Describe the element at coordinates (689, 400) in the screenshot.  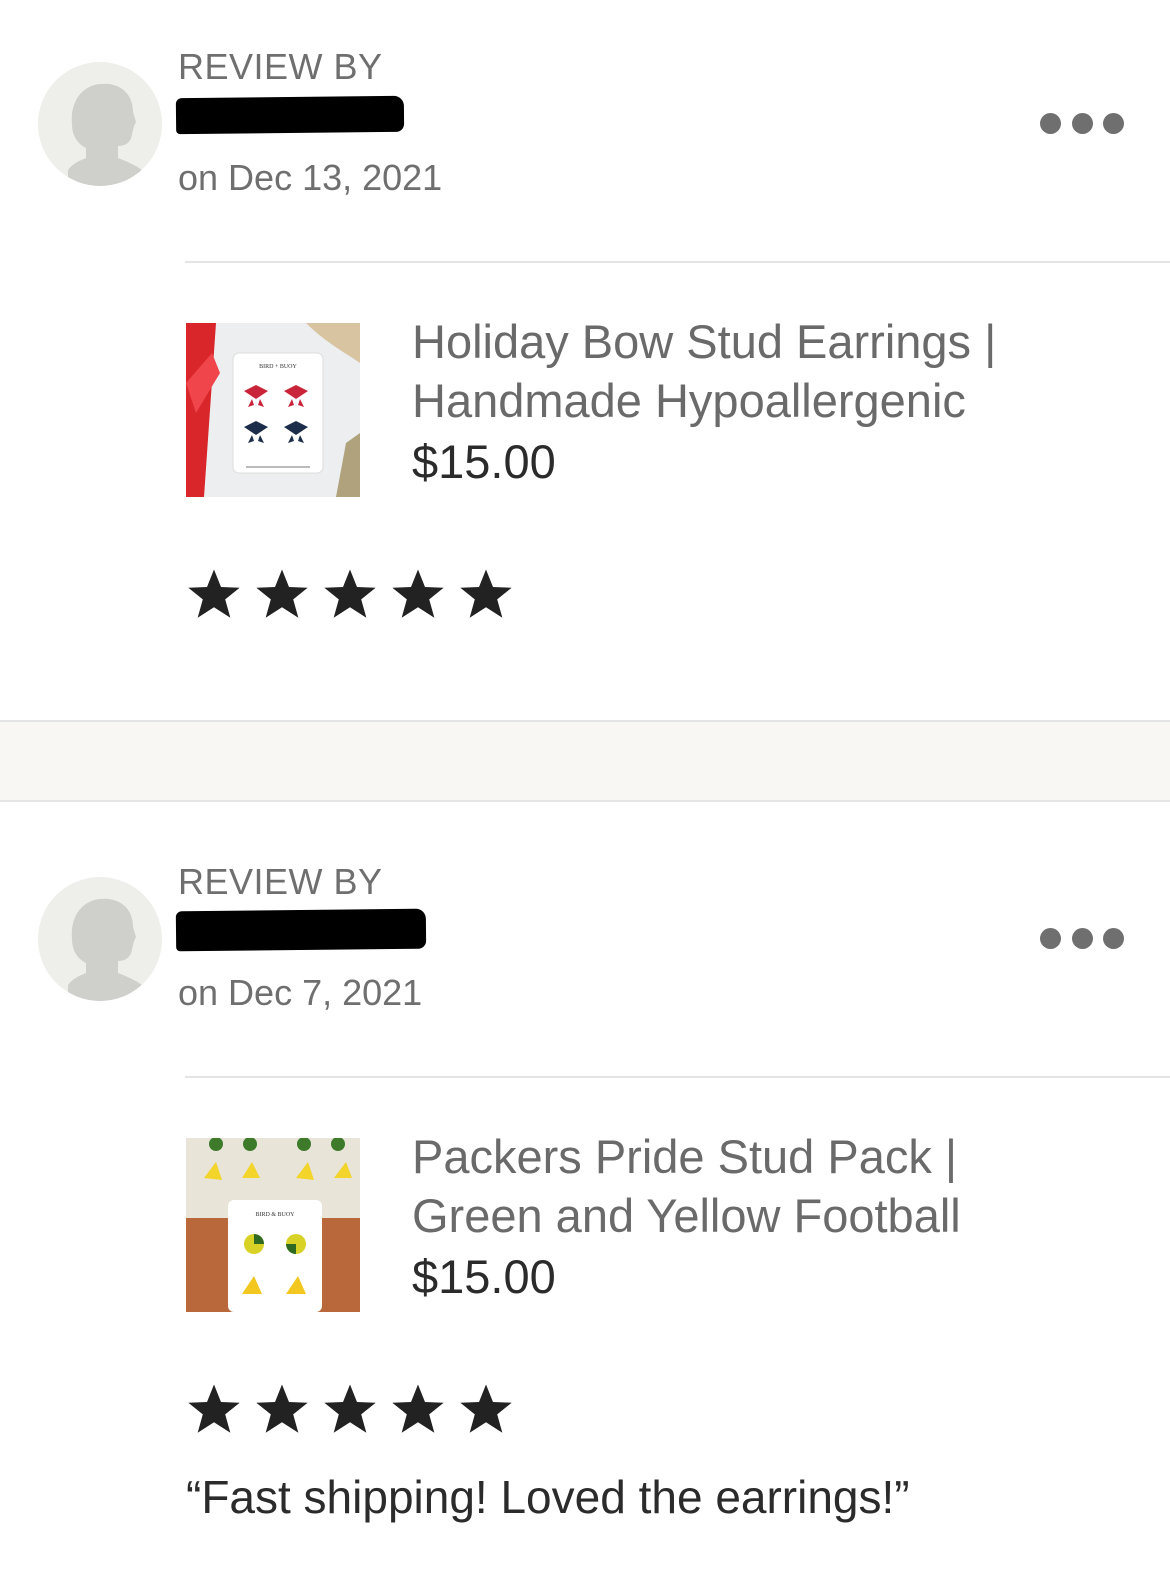
I see `product-title-line: Handmade Hypoallergenic` at that location.